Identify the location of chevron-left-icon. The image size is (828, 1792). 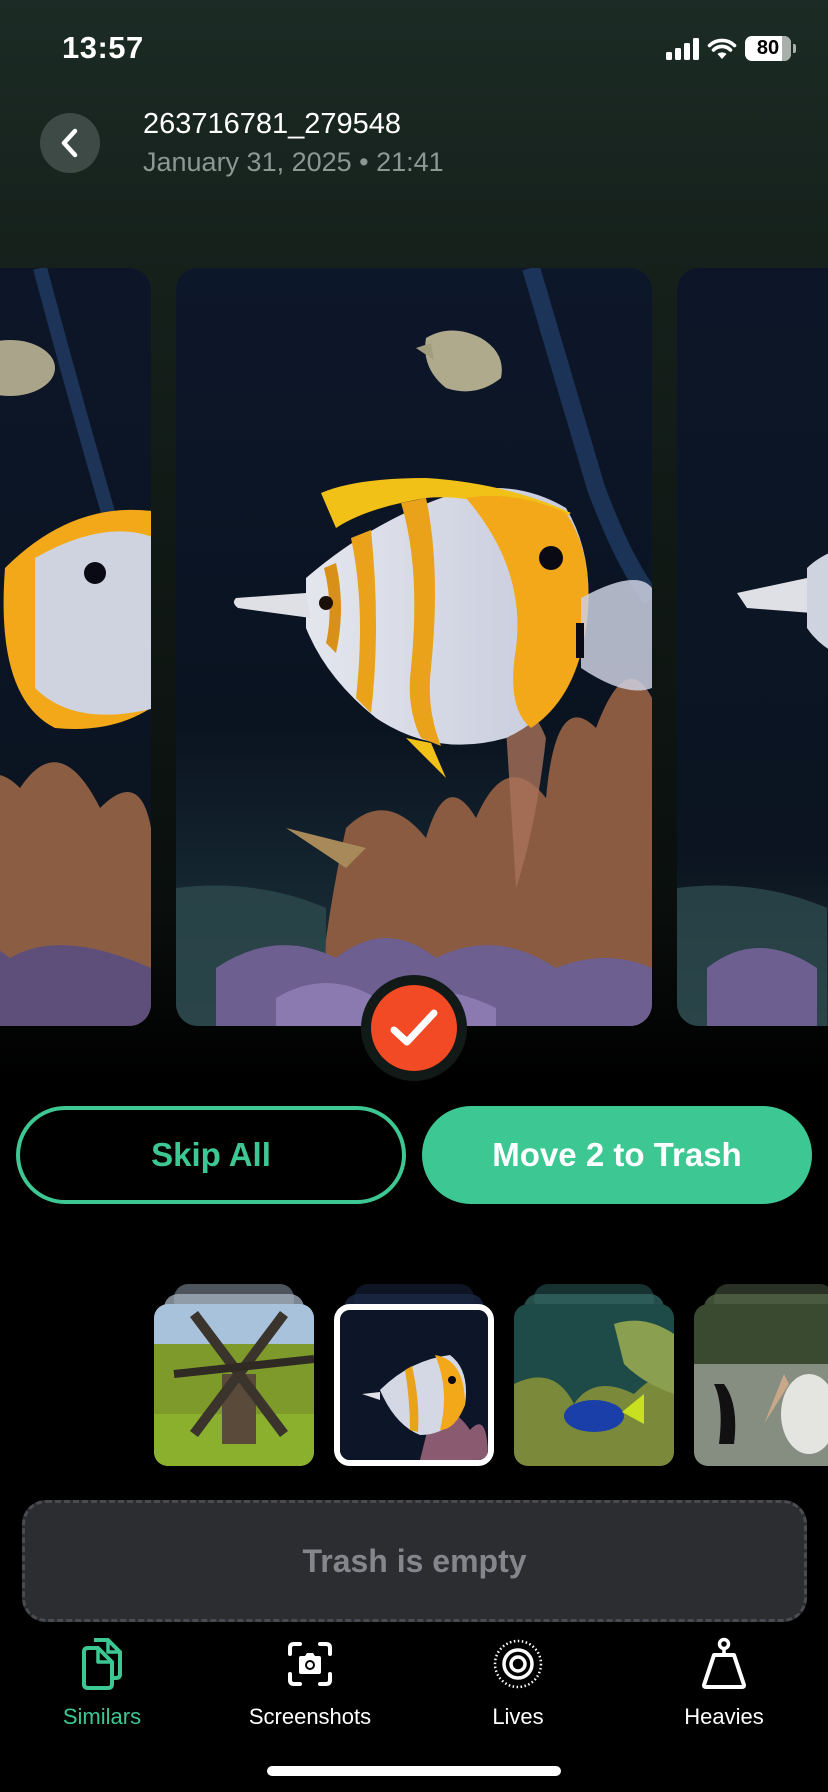
(69, 143).